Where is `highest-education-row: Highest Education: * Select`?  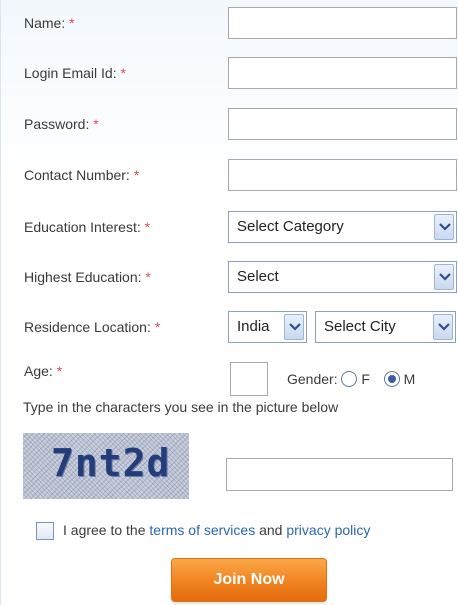 highest-education-row: Highest Education: * Select is located at coordinates (229, 277).